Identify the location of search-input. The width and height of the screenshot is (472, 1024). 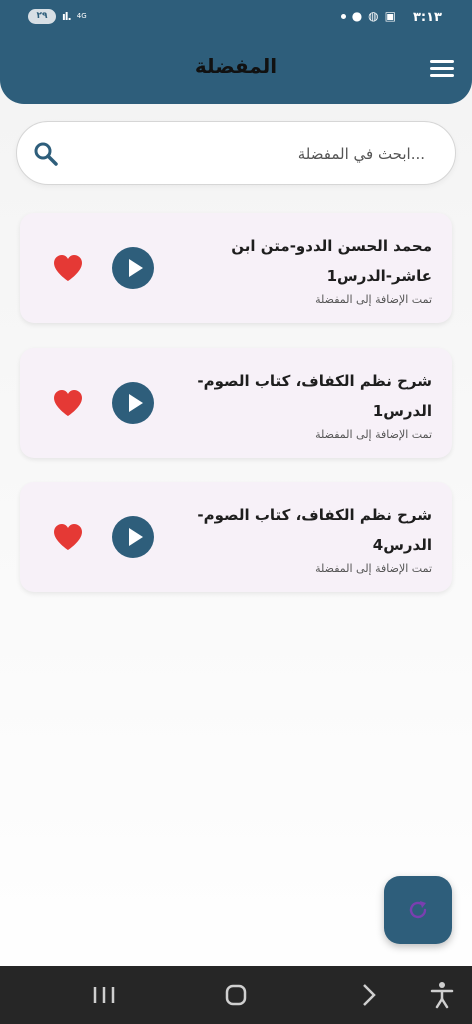
(260, 154).